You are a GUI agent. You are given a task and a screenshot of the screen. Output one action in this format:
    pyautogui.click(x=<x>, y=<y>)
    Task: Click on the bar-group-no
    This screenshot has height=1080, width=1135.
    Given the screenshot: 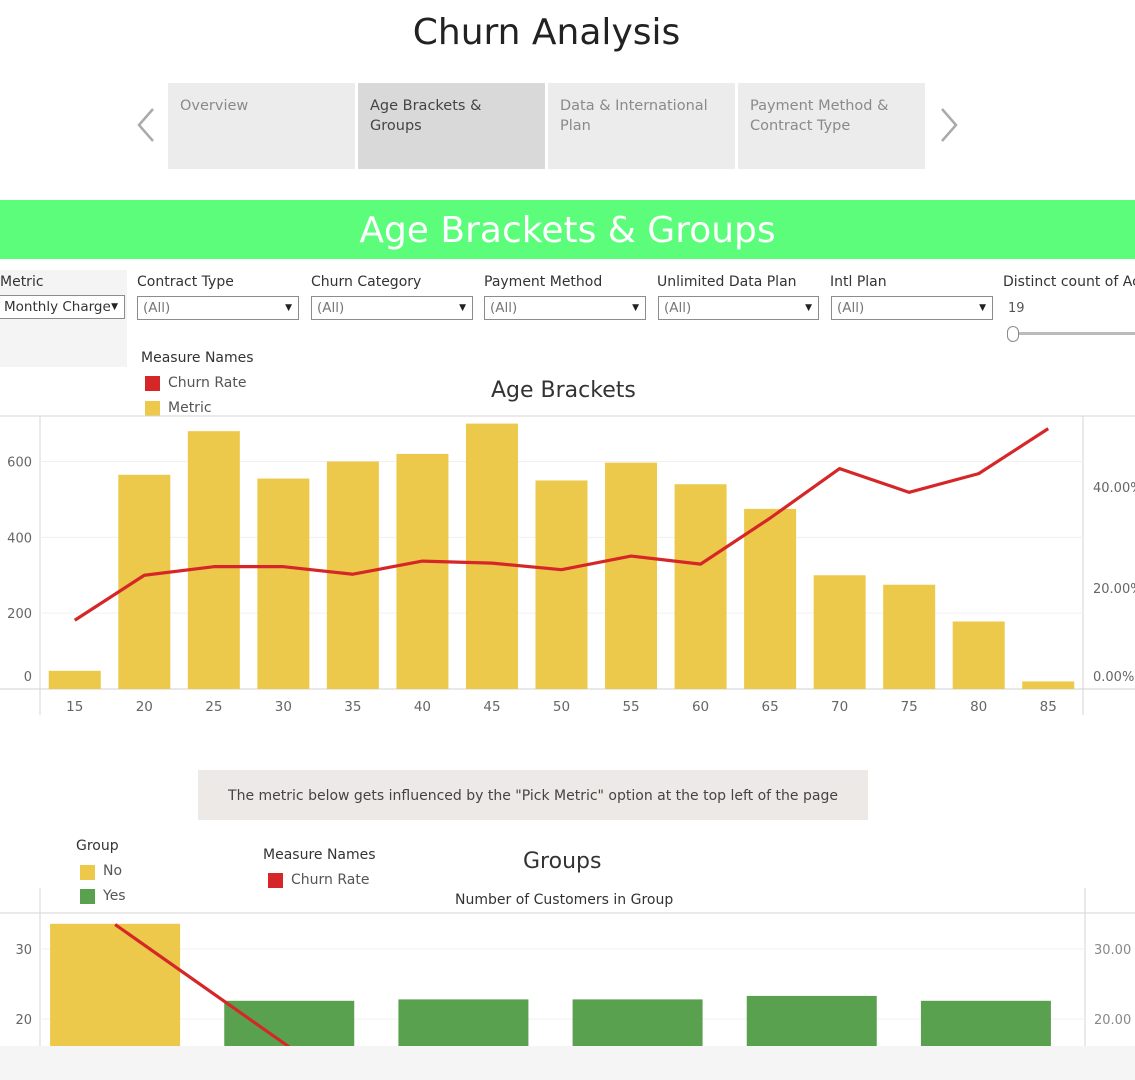 What is the action you would take?
    pyautogui.click(x=115, y=984)
    